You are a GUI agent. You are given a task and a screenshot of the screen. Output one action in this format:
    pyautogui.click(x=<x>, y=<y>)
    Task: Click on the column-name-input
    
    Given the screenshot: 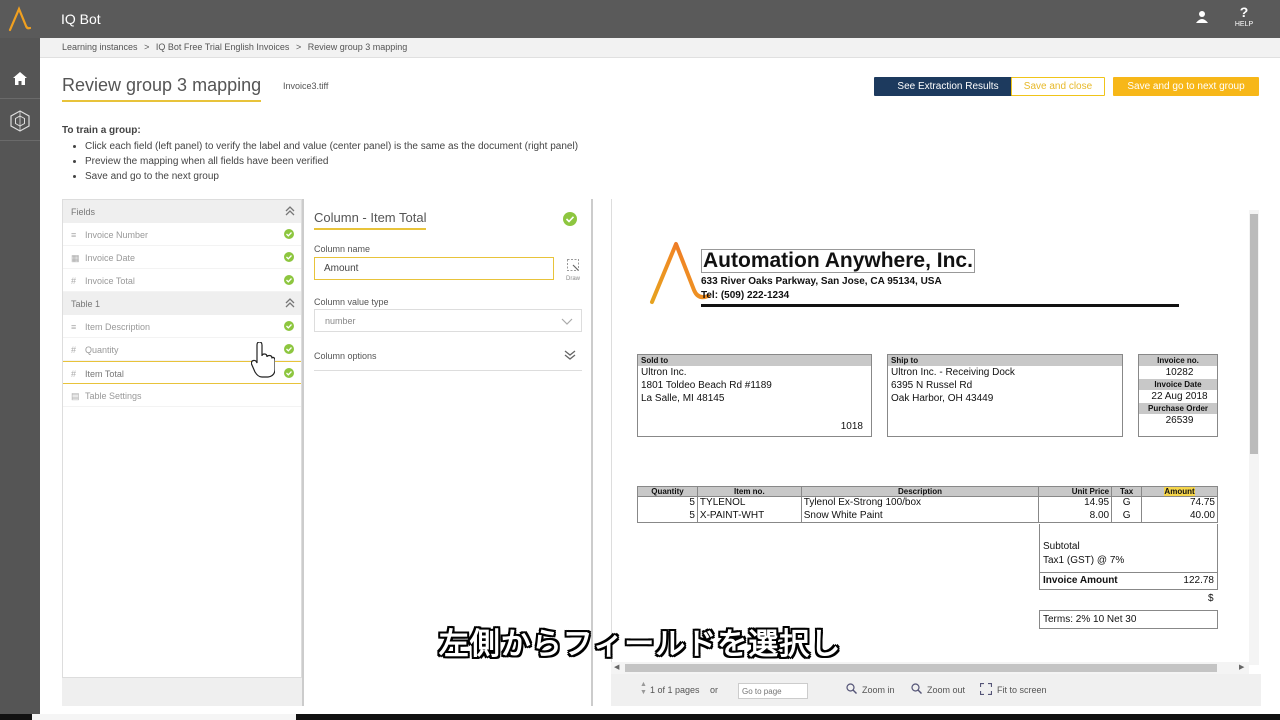 What is the action you would take?
    pyautogui.click(x=434, y=268)
    